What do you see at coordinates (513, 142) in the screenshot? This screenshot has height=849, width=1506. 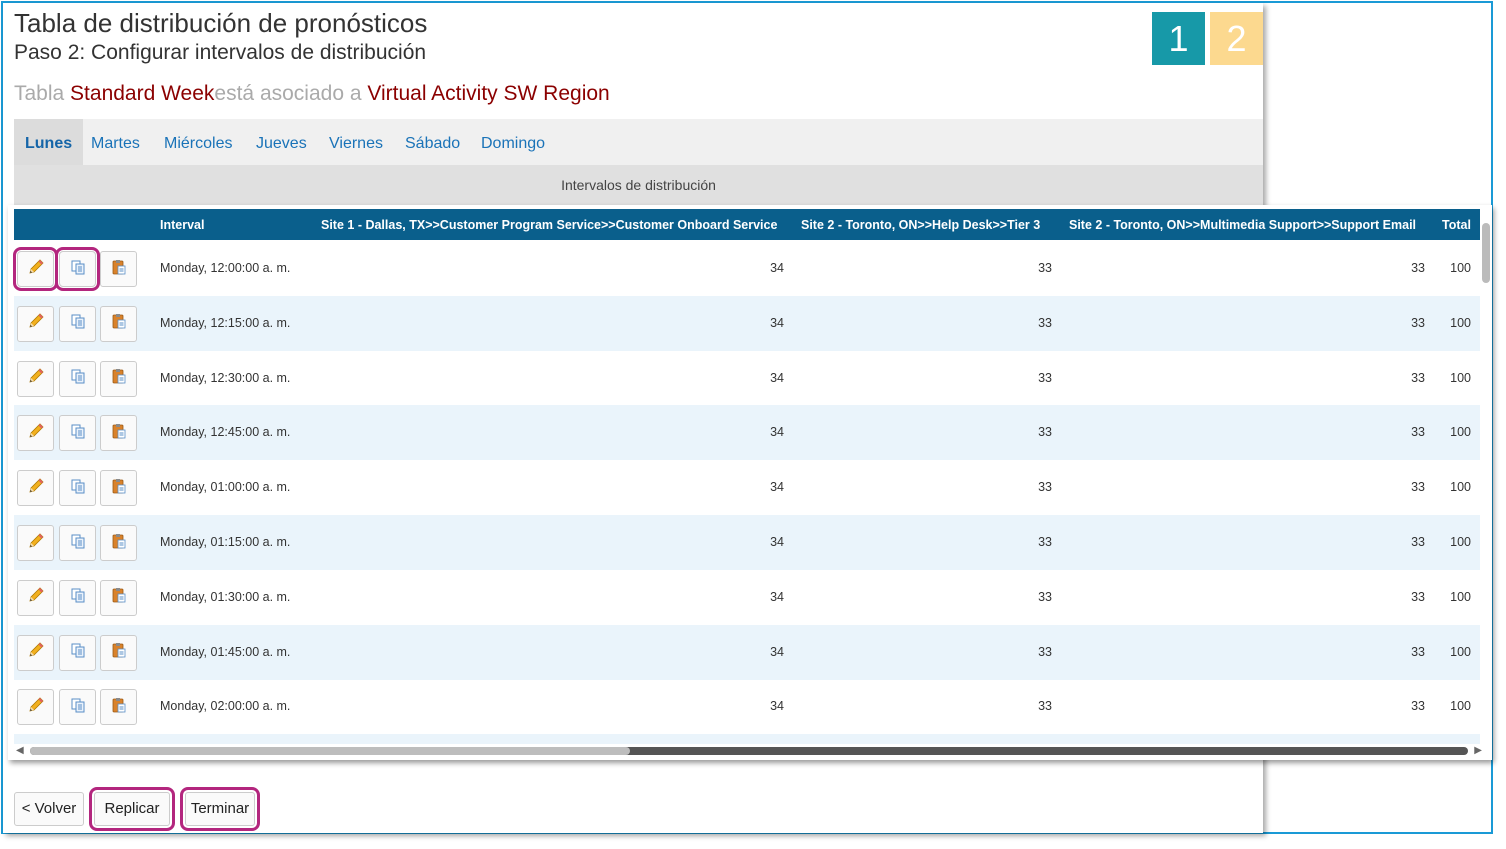 I see `tab-domingo: Domingo` at bounding box center [513, 142].